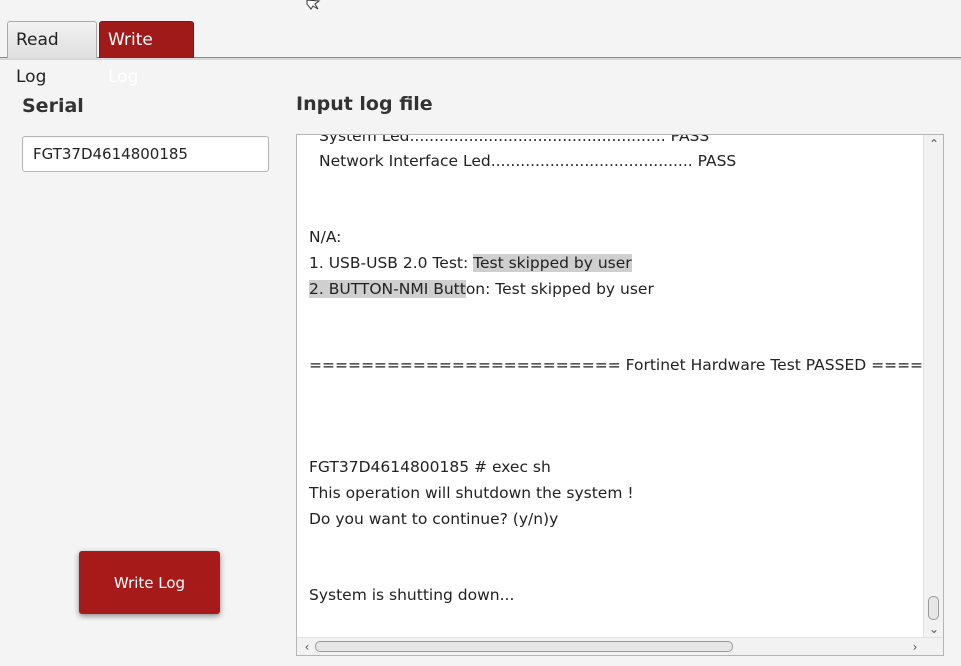  What do you see at coordinates (149, 582) in the screenshot?
I see `write-log-button: Write Log` at bounding box center [149, 582].